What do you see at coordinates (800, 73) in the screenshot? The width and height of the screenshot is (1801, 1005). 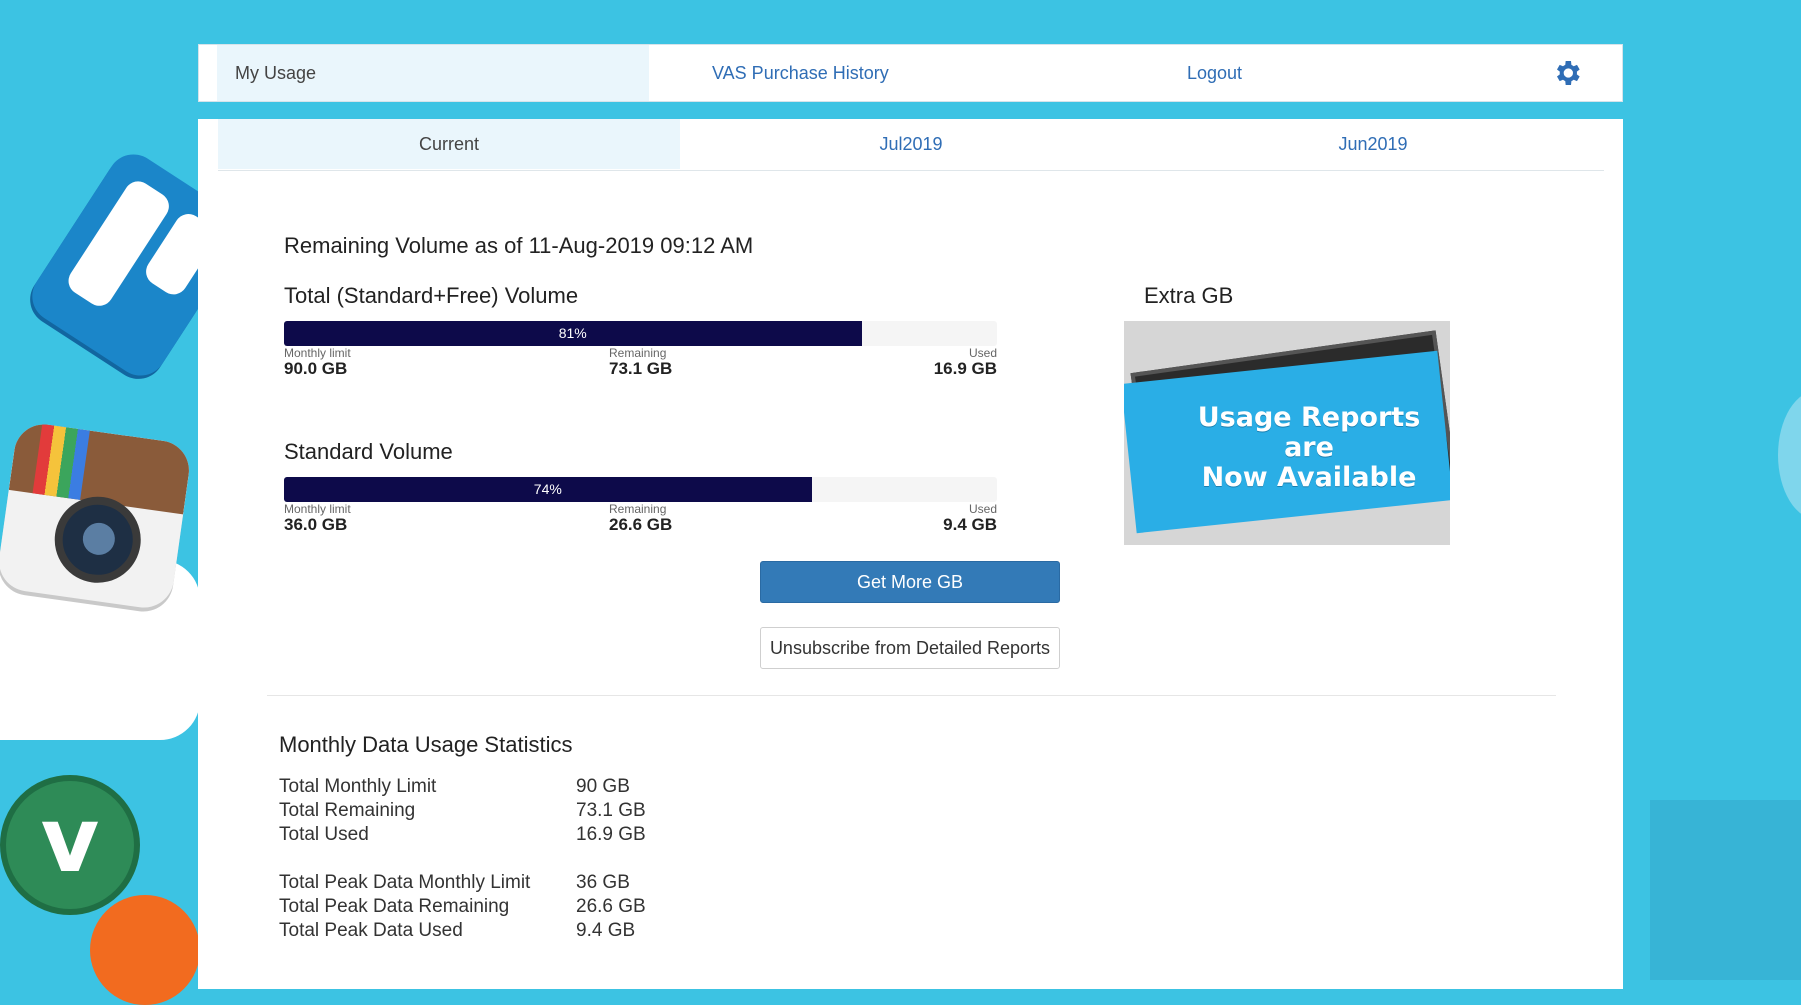 I see `nav-tab-vas-purchase-history: VAS Purchase History` at bounding box center [800, 73].